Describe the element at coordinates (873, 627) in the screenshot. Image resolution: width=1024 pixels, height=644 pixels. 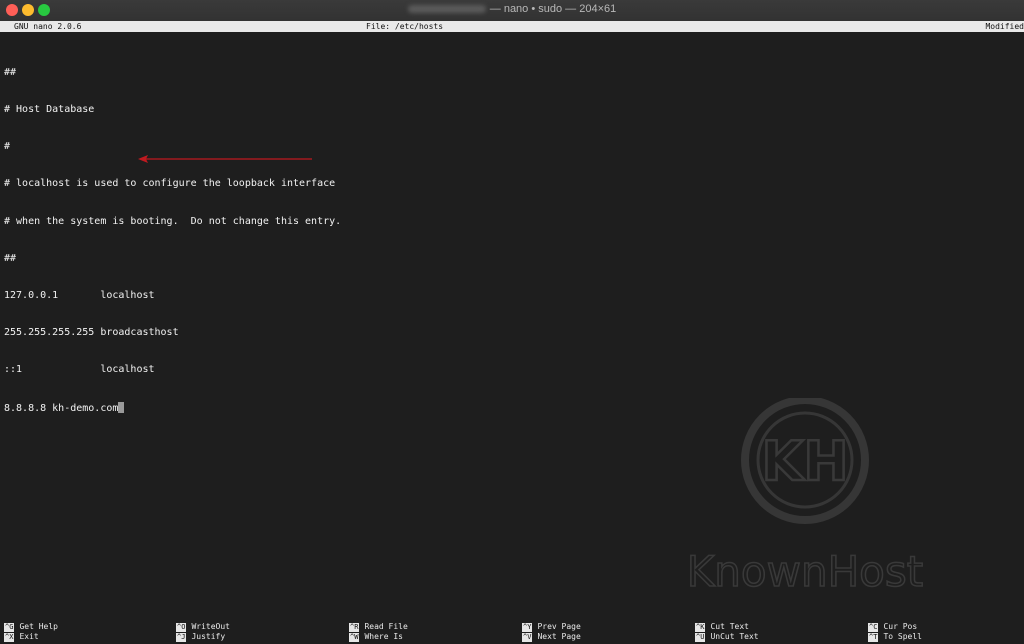
I see `shortcut-key: ^C` at that location.